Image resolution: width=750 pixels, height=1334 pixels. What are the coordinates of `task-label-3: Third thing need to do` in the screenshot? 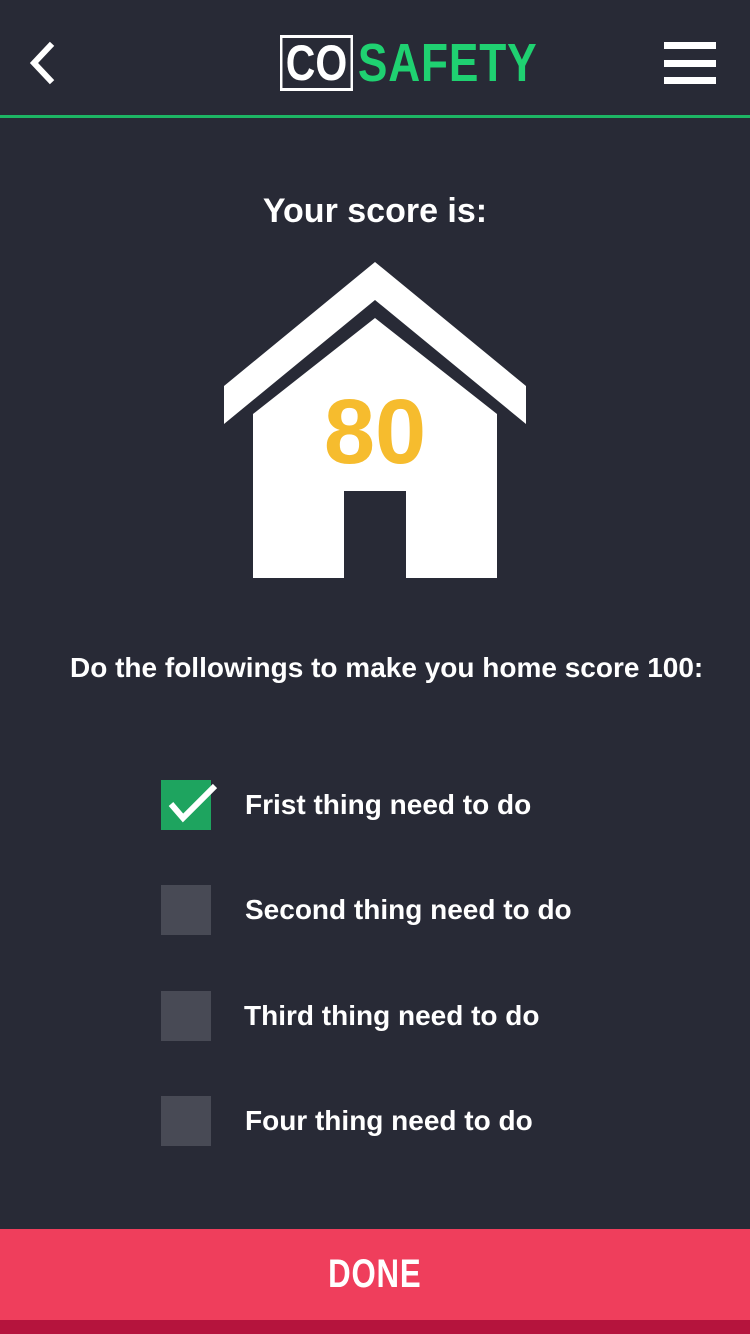 It's located at (392, 1015).